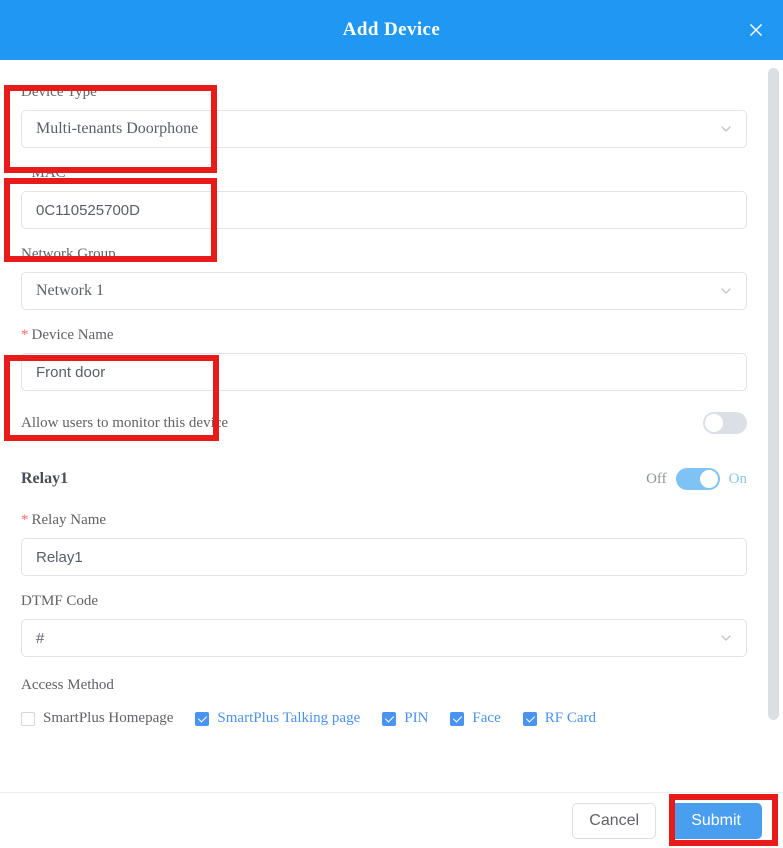 The width and height of the screenshot is (783, 848). I want to click on checkbox-label: SmartPlus Homepage, so click(108, 718).